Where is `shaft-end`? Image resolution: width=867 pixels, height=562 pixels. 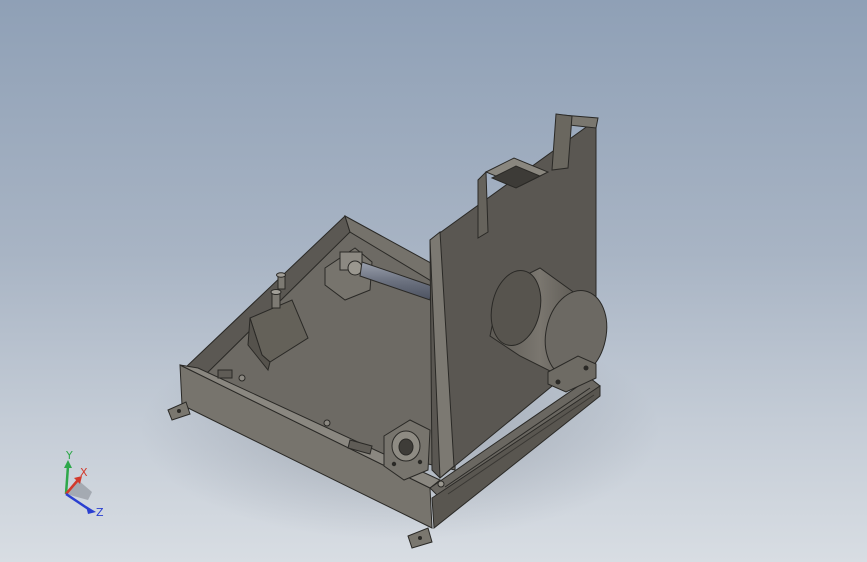
shaft-end is located at coordinates (355, 268).